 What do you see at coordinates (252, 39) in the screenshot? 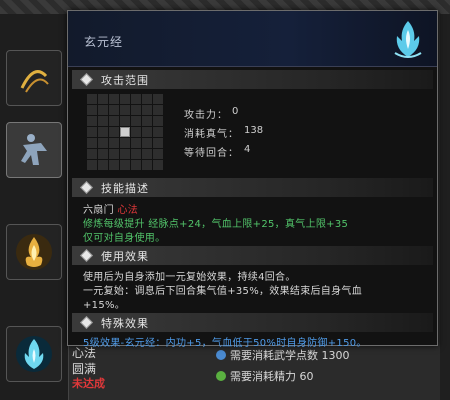
I see `tooltip-header: 玄元经` at bounding box center [252, 39].